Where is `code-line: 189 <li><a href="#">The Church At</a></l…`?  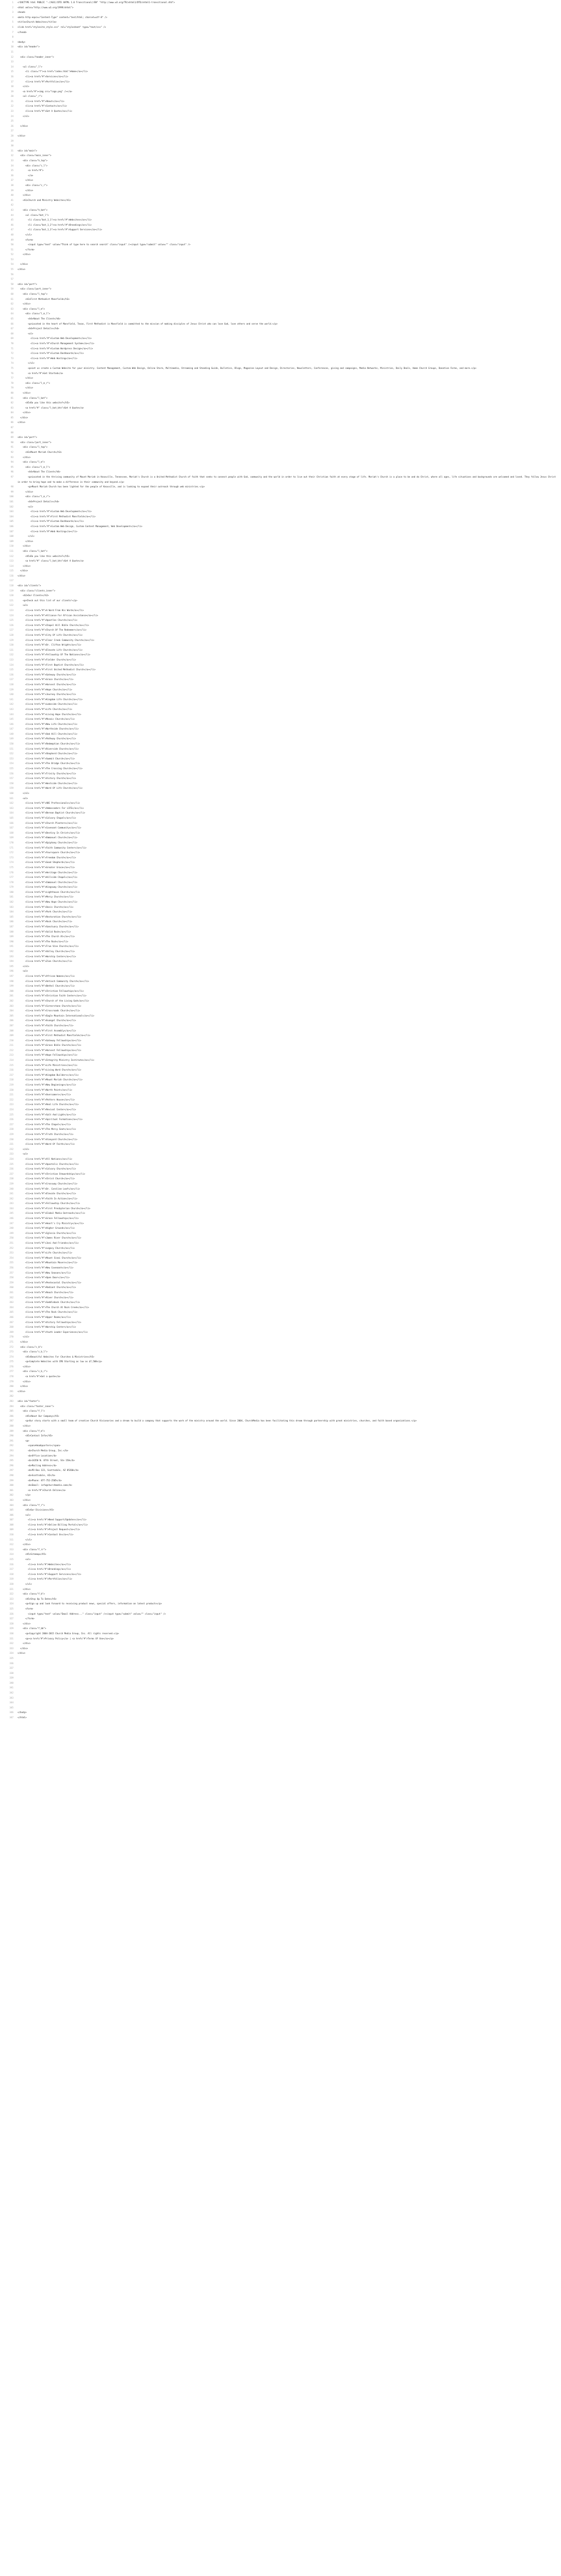
code-line: 189 <li><a href="#">The Church At</a></l… is located at coordinates (280, 936).